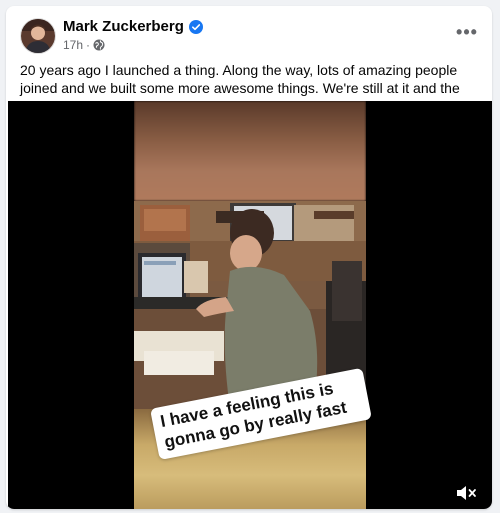 Image resolution: width=500 pixels, height=513 pixels. I want to click on author-avatar, so click(38, 36).